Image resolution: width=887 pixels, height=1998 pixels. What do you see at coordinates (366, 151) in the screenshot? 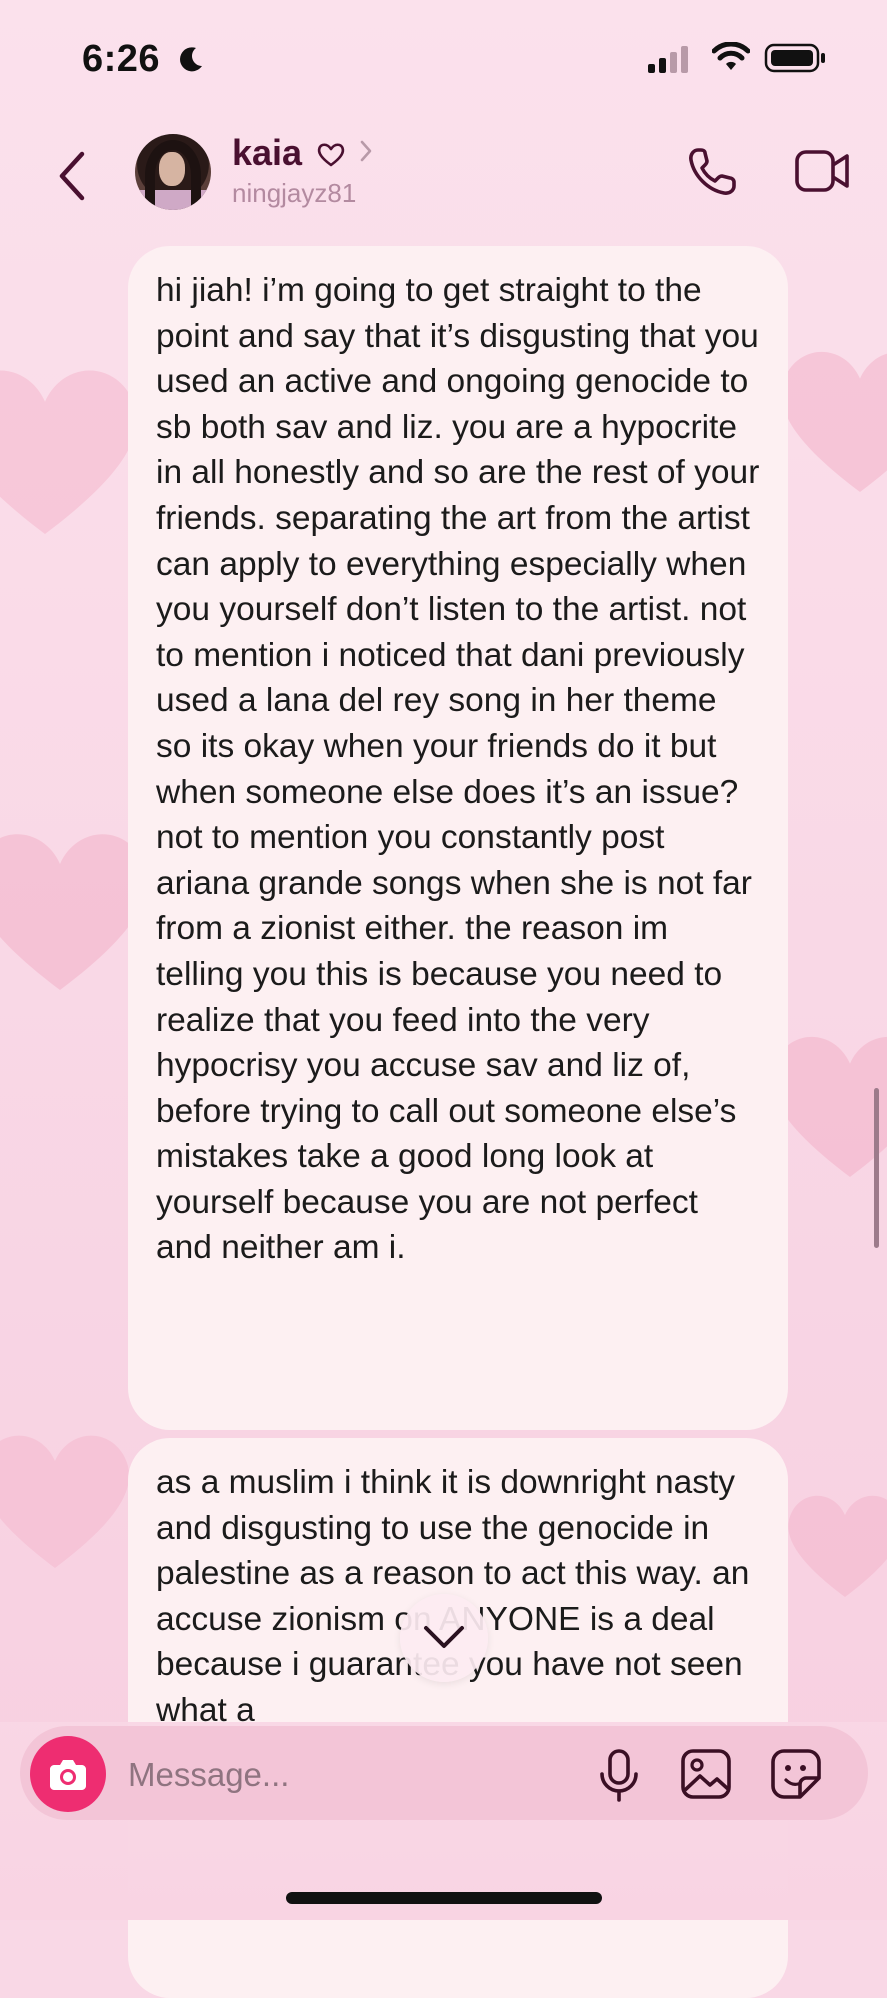
I see `chevron-right-icon` at bounding box center [366, 151].